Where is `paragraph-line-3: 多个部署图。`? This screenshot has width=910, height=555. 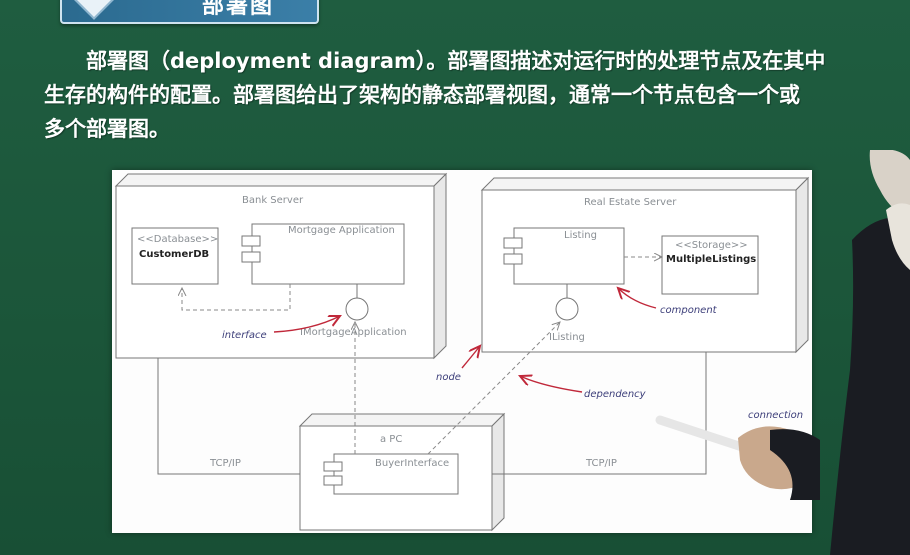
paragraph-line-3: 多个部署图。 is located at coordinates (107, 129).